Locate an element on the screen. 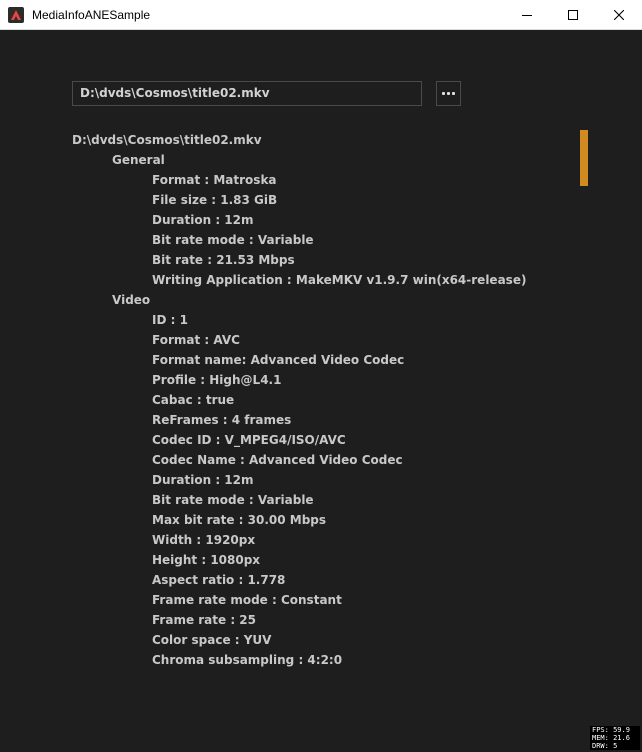 The width and height of the screenshot is (642, 752). minimize-button is located at coordinates (527, 15).